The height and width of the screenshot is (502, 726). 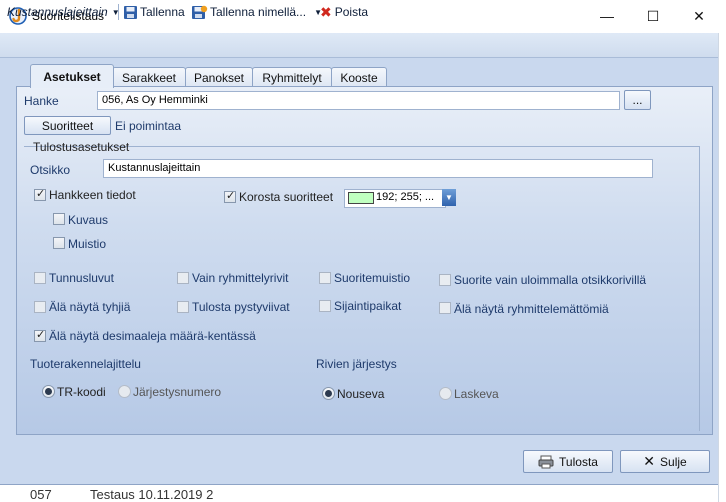 I want to click on delete-button: ✖ Poista, so click(x=344, y=12).